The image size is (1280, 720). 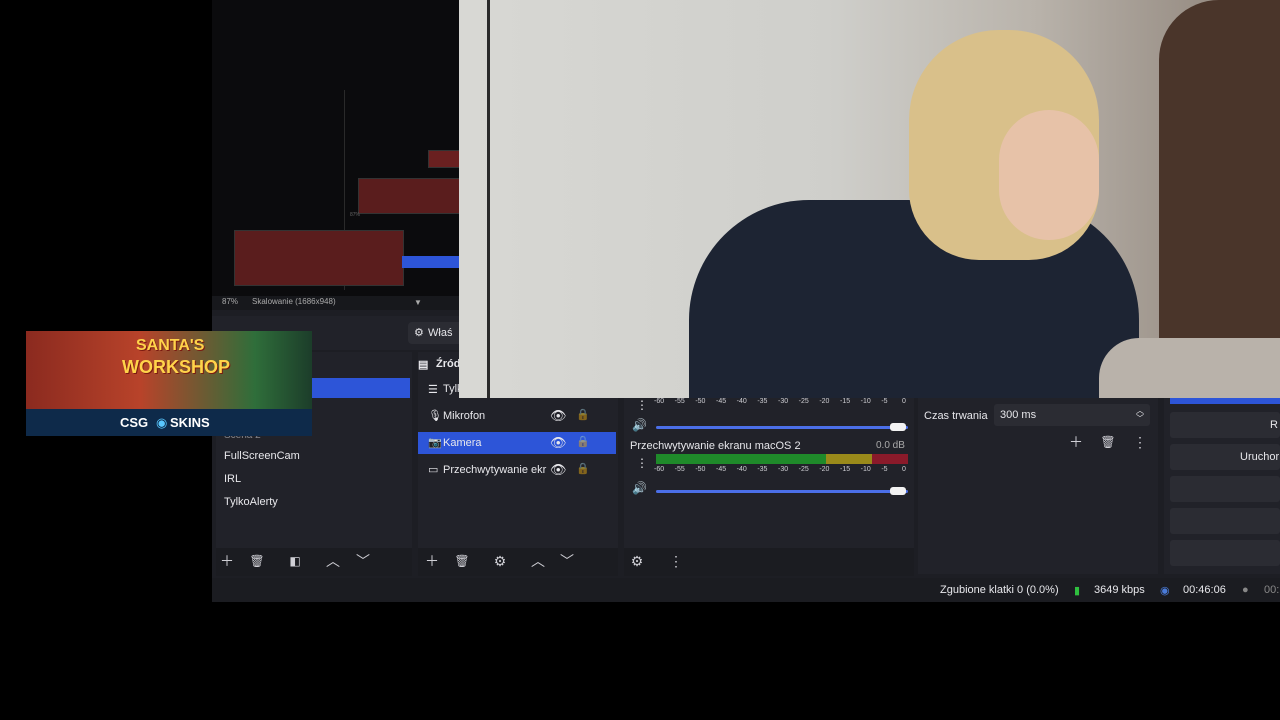 I want to click on overlay-banner: SANTA'S WORKSHOP CSG ◉ SKINS, so click(x=169, y=383).